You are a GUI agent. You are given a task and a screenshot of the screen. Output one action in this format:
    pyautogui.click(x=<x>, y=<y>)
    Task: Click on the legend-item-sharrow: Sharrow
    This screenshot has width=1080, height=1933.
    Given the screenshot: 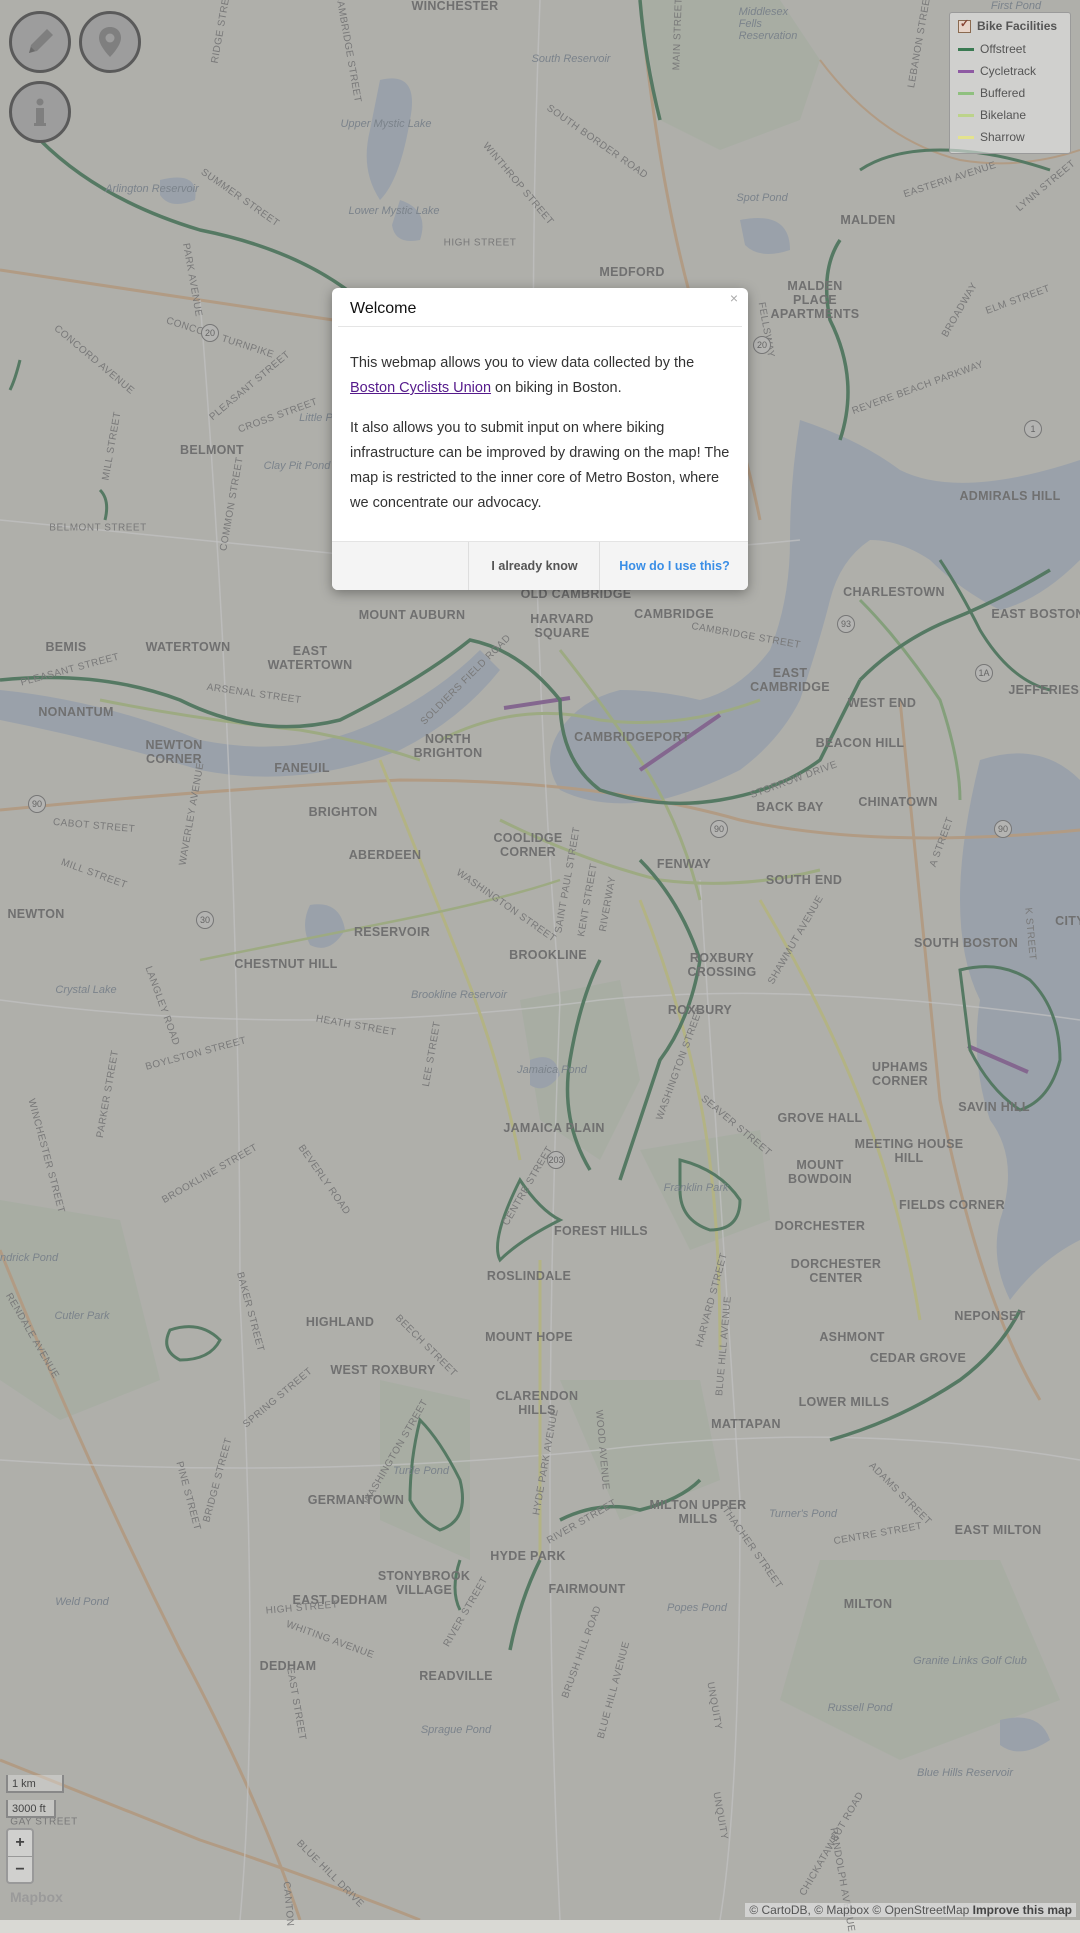 What is the action you would take?
    pyautogui.click(x=1010, y=137)
    